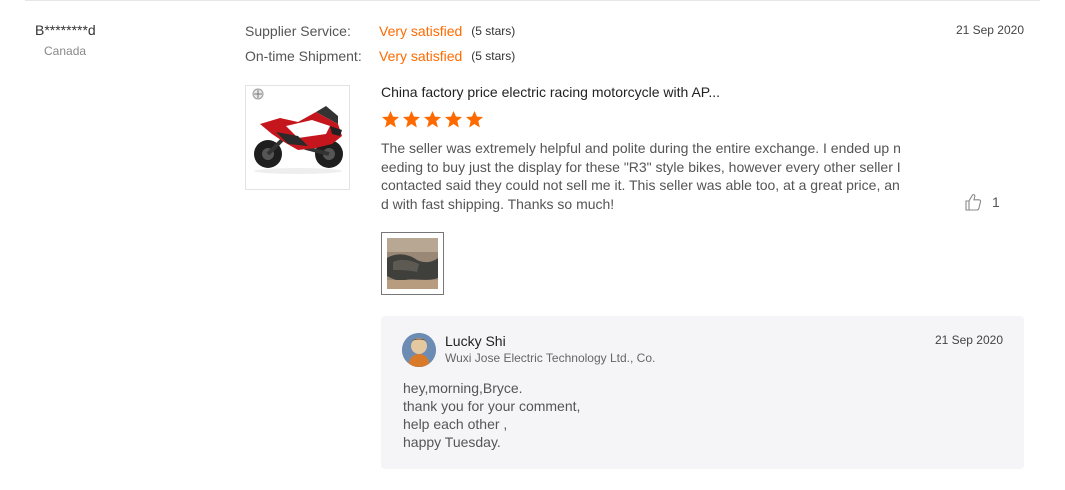 This screenshot has height=490, width=1065. Describe the element at coordinates (65, 30) in the screenshot. I see `buyer-name: B********d` at that location.